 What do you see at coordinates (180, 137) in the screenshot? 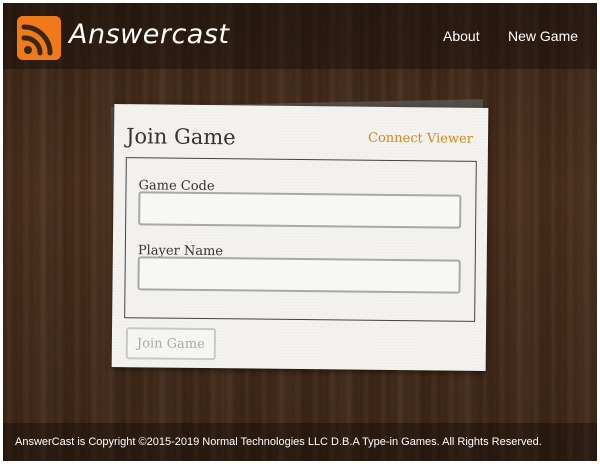
I see `page-title: Join Game` at bounding box center [180, 137].